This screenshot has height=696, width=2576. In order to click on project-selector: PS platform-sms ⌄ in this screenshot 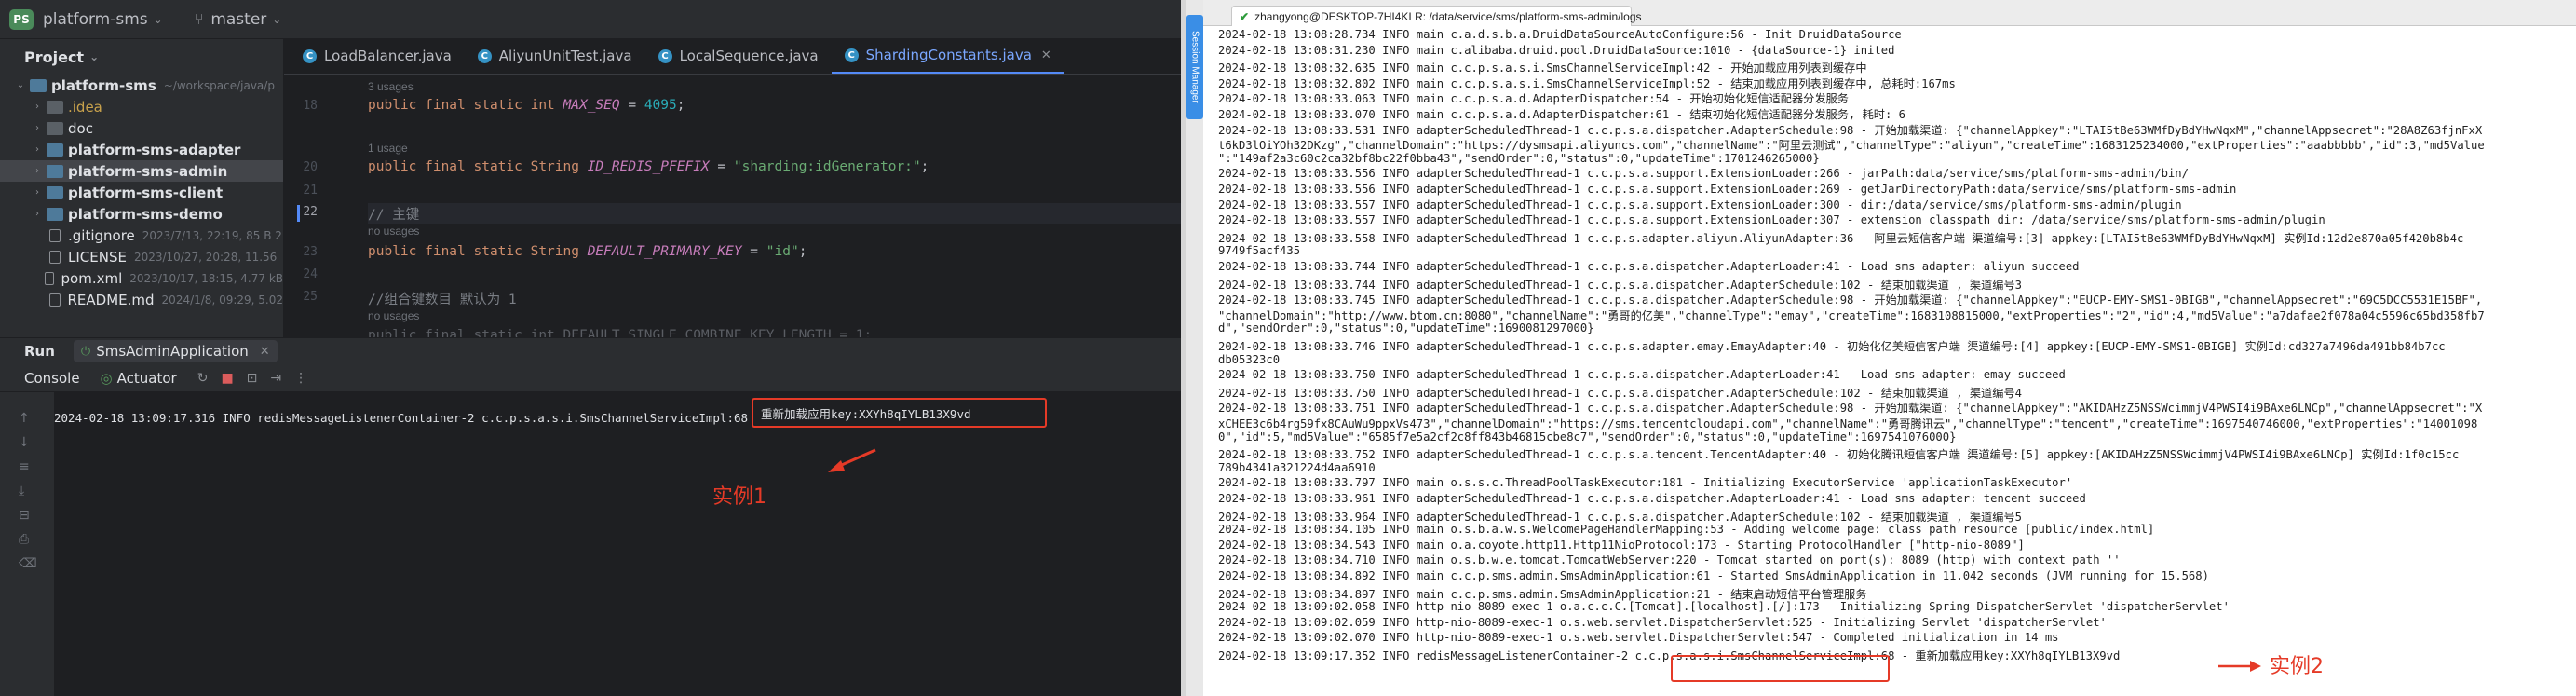, I will do `click(97, 19)`.